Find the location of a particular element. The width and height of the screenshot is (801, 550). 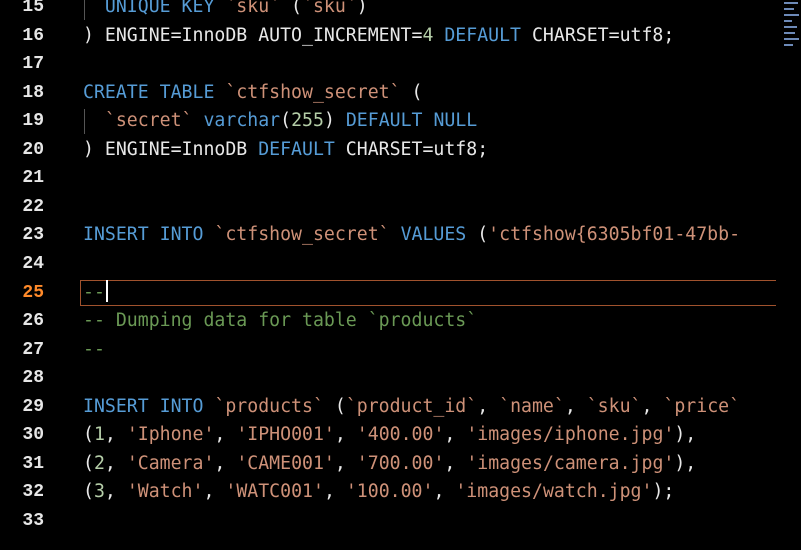

code-line: 22 is located at coordinates (400, 207).